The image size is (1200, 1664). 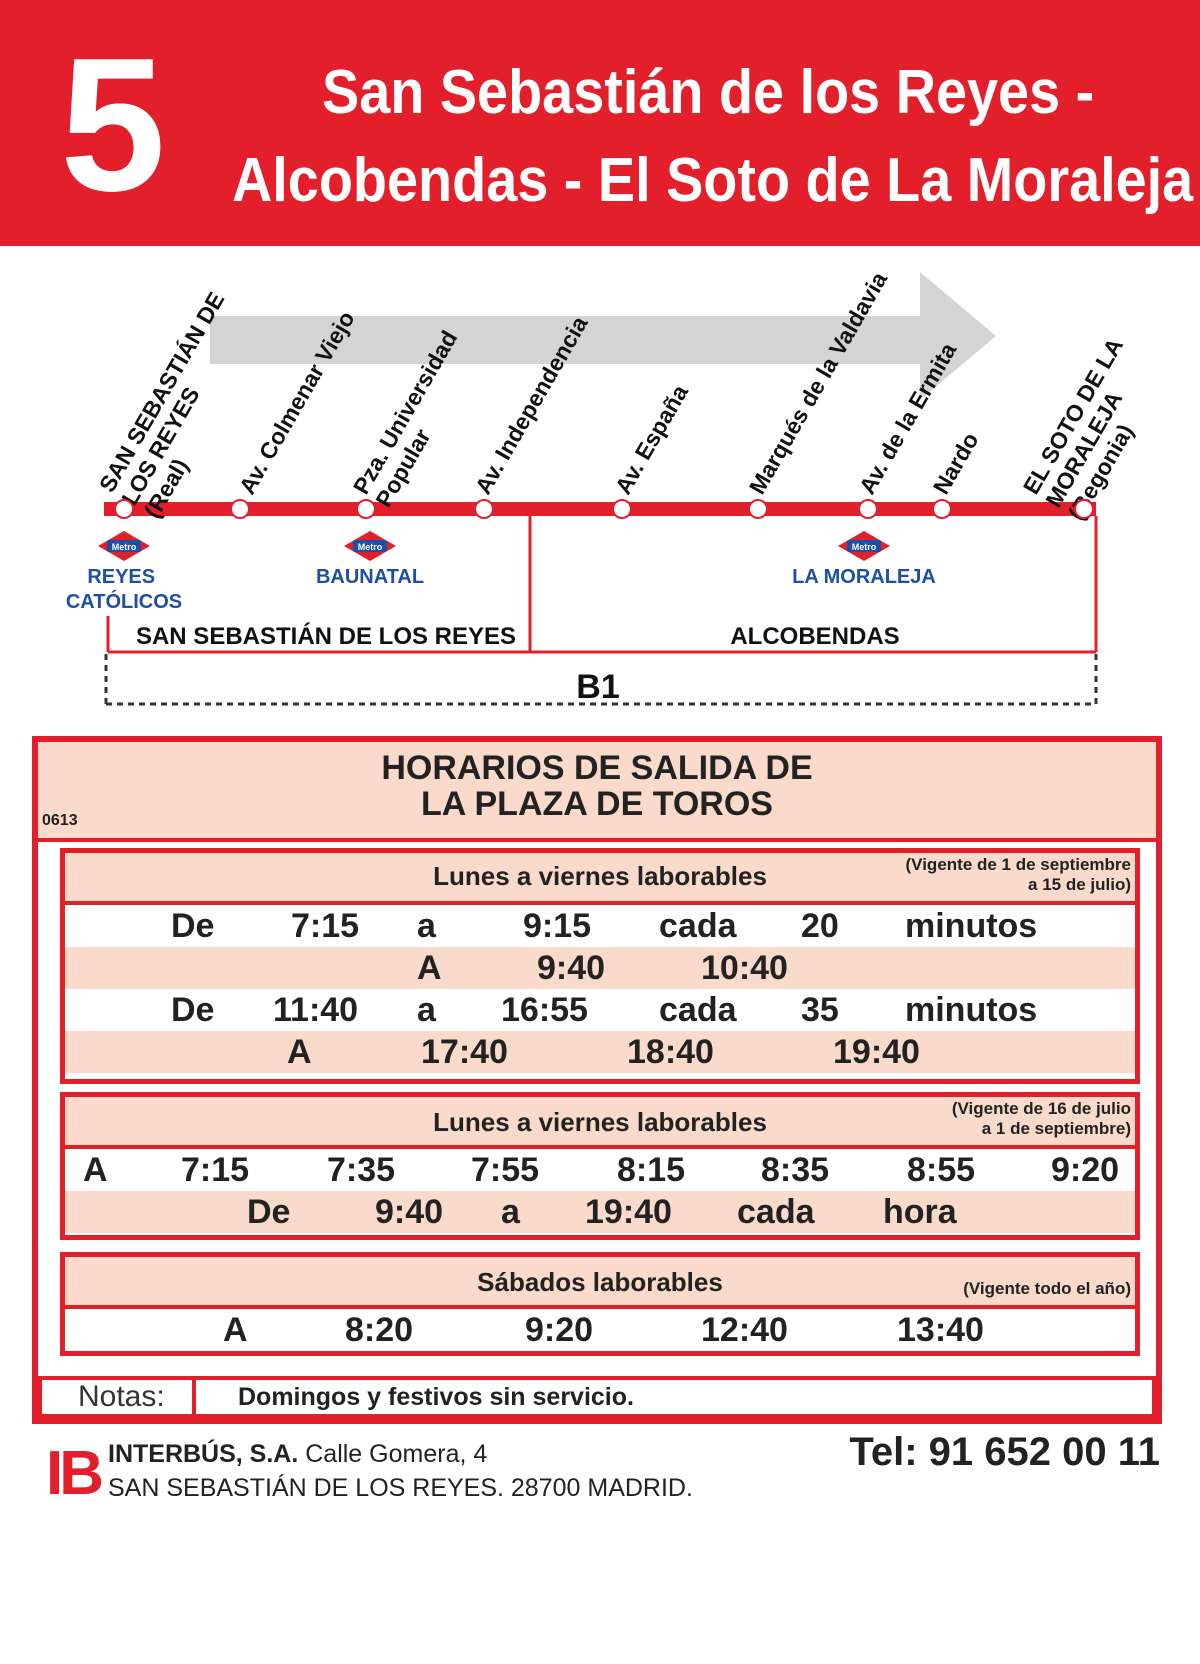 What do you see at coordinates (597, 687) in the screenshot?
I see `fare-zone-label: B1` at bounding box center [597, 687].